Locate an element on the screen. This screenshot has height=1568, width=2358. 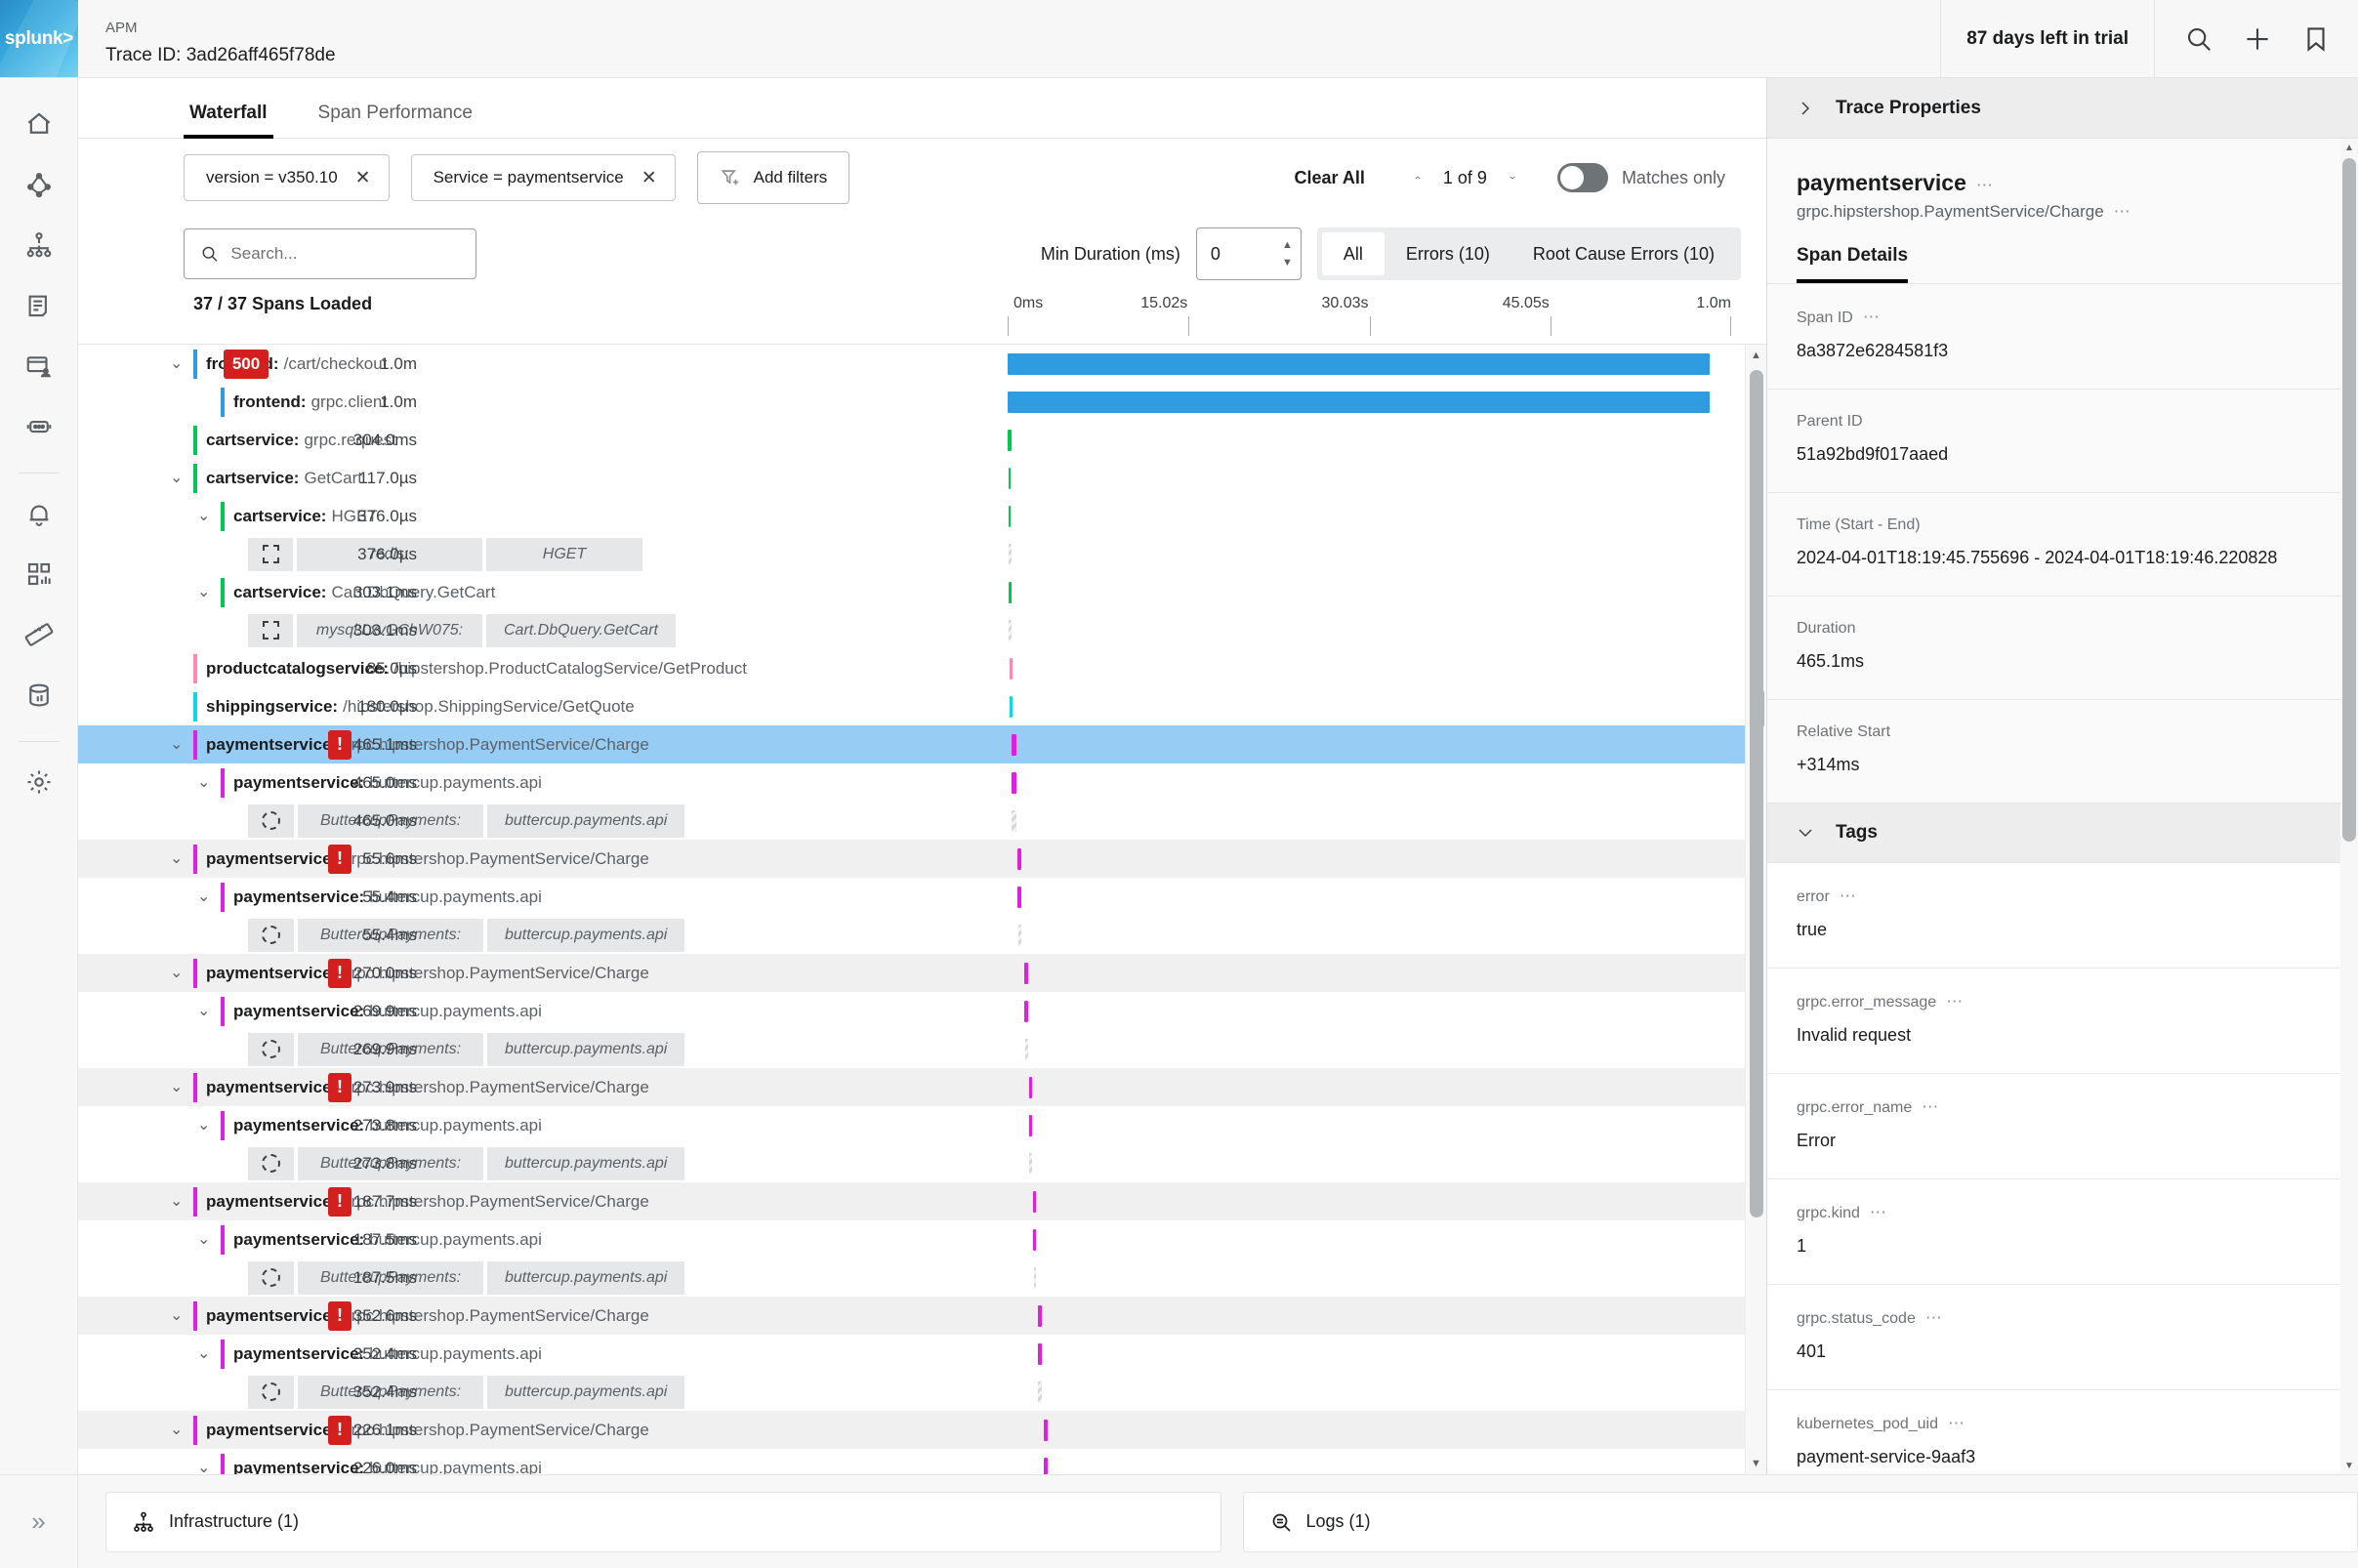
tags-header: Tags is located at coordinates (2062, 833).